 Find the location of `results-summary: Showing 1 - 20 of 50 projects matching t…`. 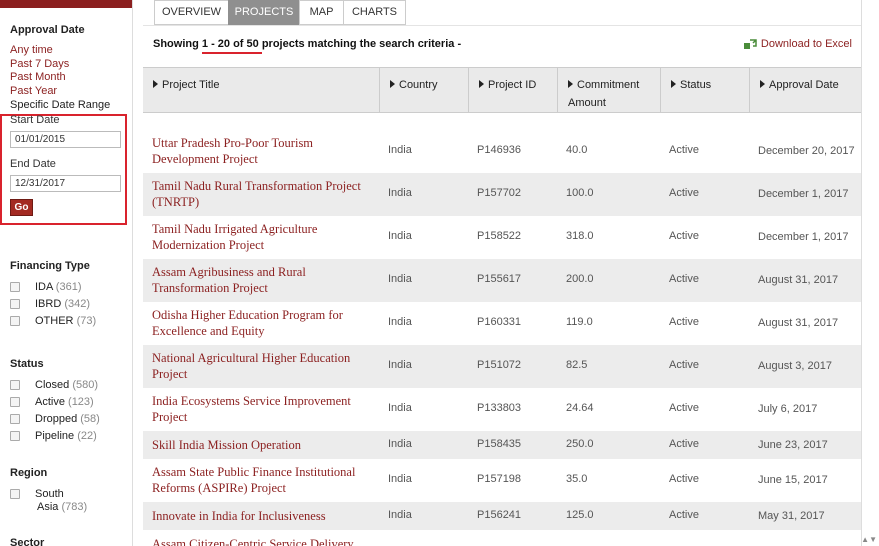

results-summary: Showing 1 - 20 of 50 projects matching t… is located at coordinates (307, 46).